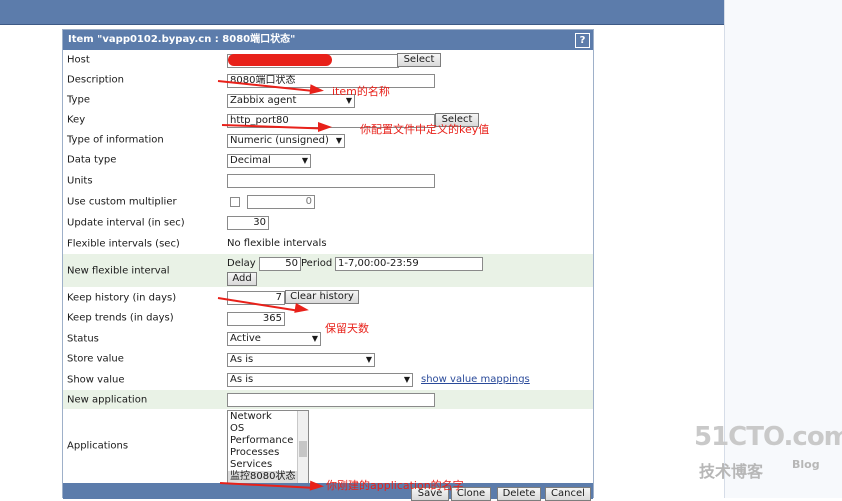 This screenshot has height=501, width=842. Describe the element at coordinates (302, 309) in the screenshot. I see `history-arrowhead` at that location.